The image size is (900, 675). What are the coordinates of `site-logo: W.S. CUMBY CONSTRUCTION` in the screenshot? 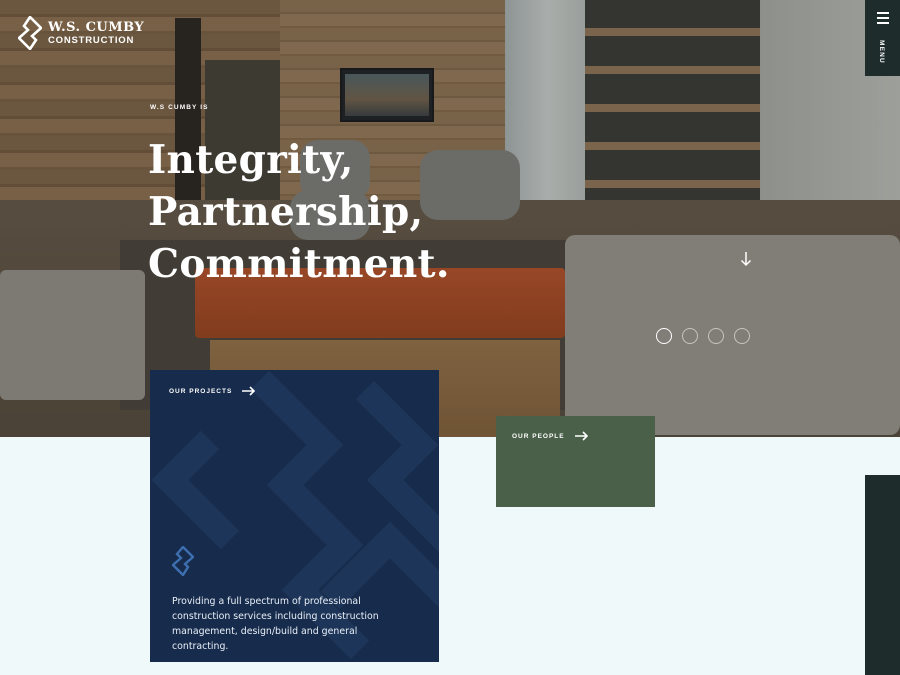 It's located at (81, 33).